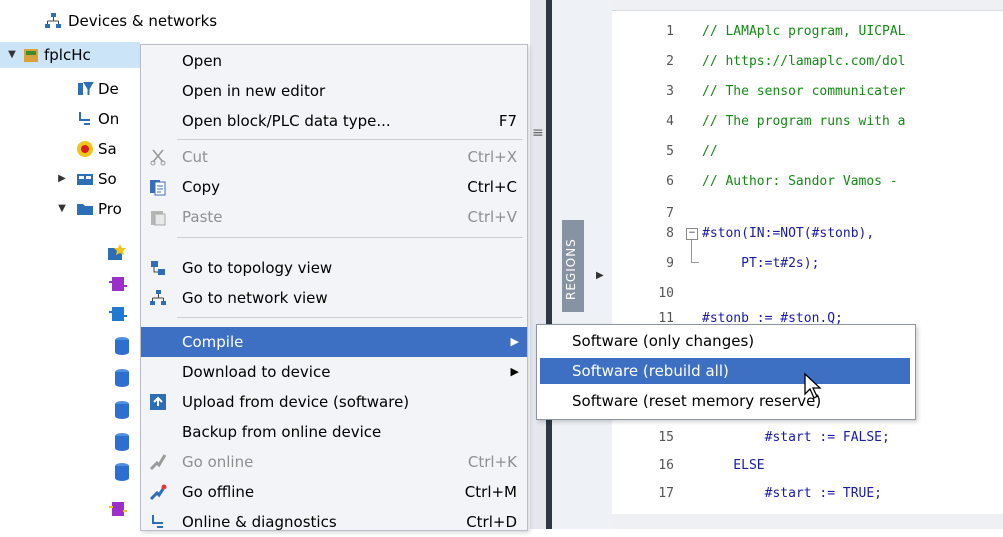  I want to click on software-units-icon, so click(85, 179).